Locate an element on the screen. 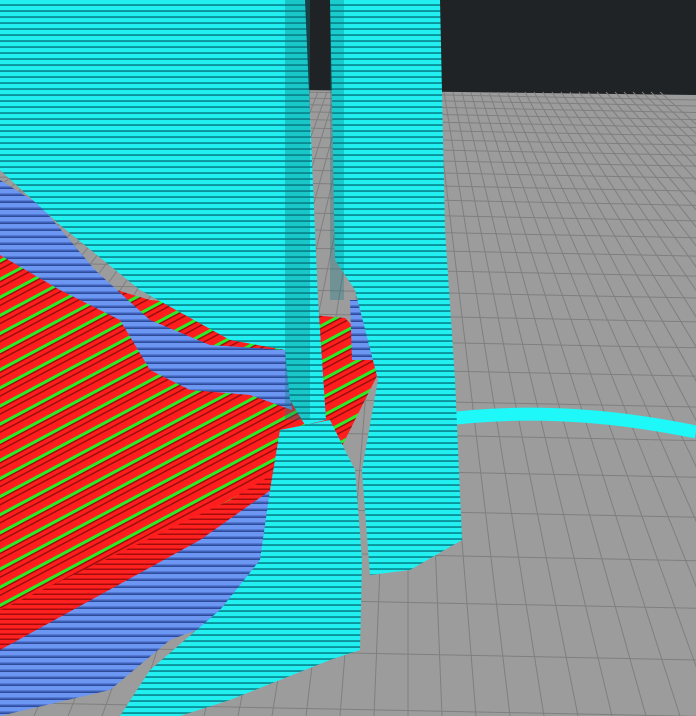  tower-shade-right is located at coordinates (337, 150).